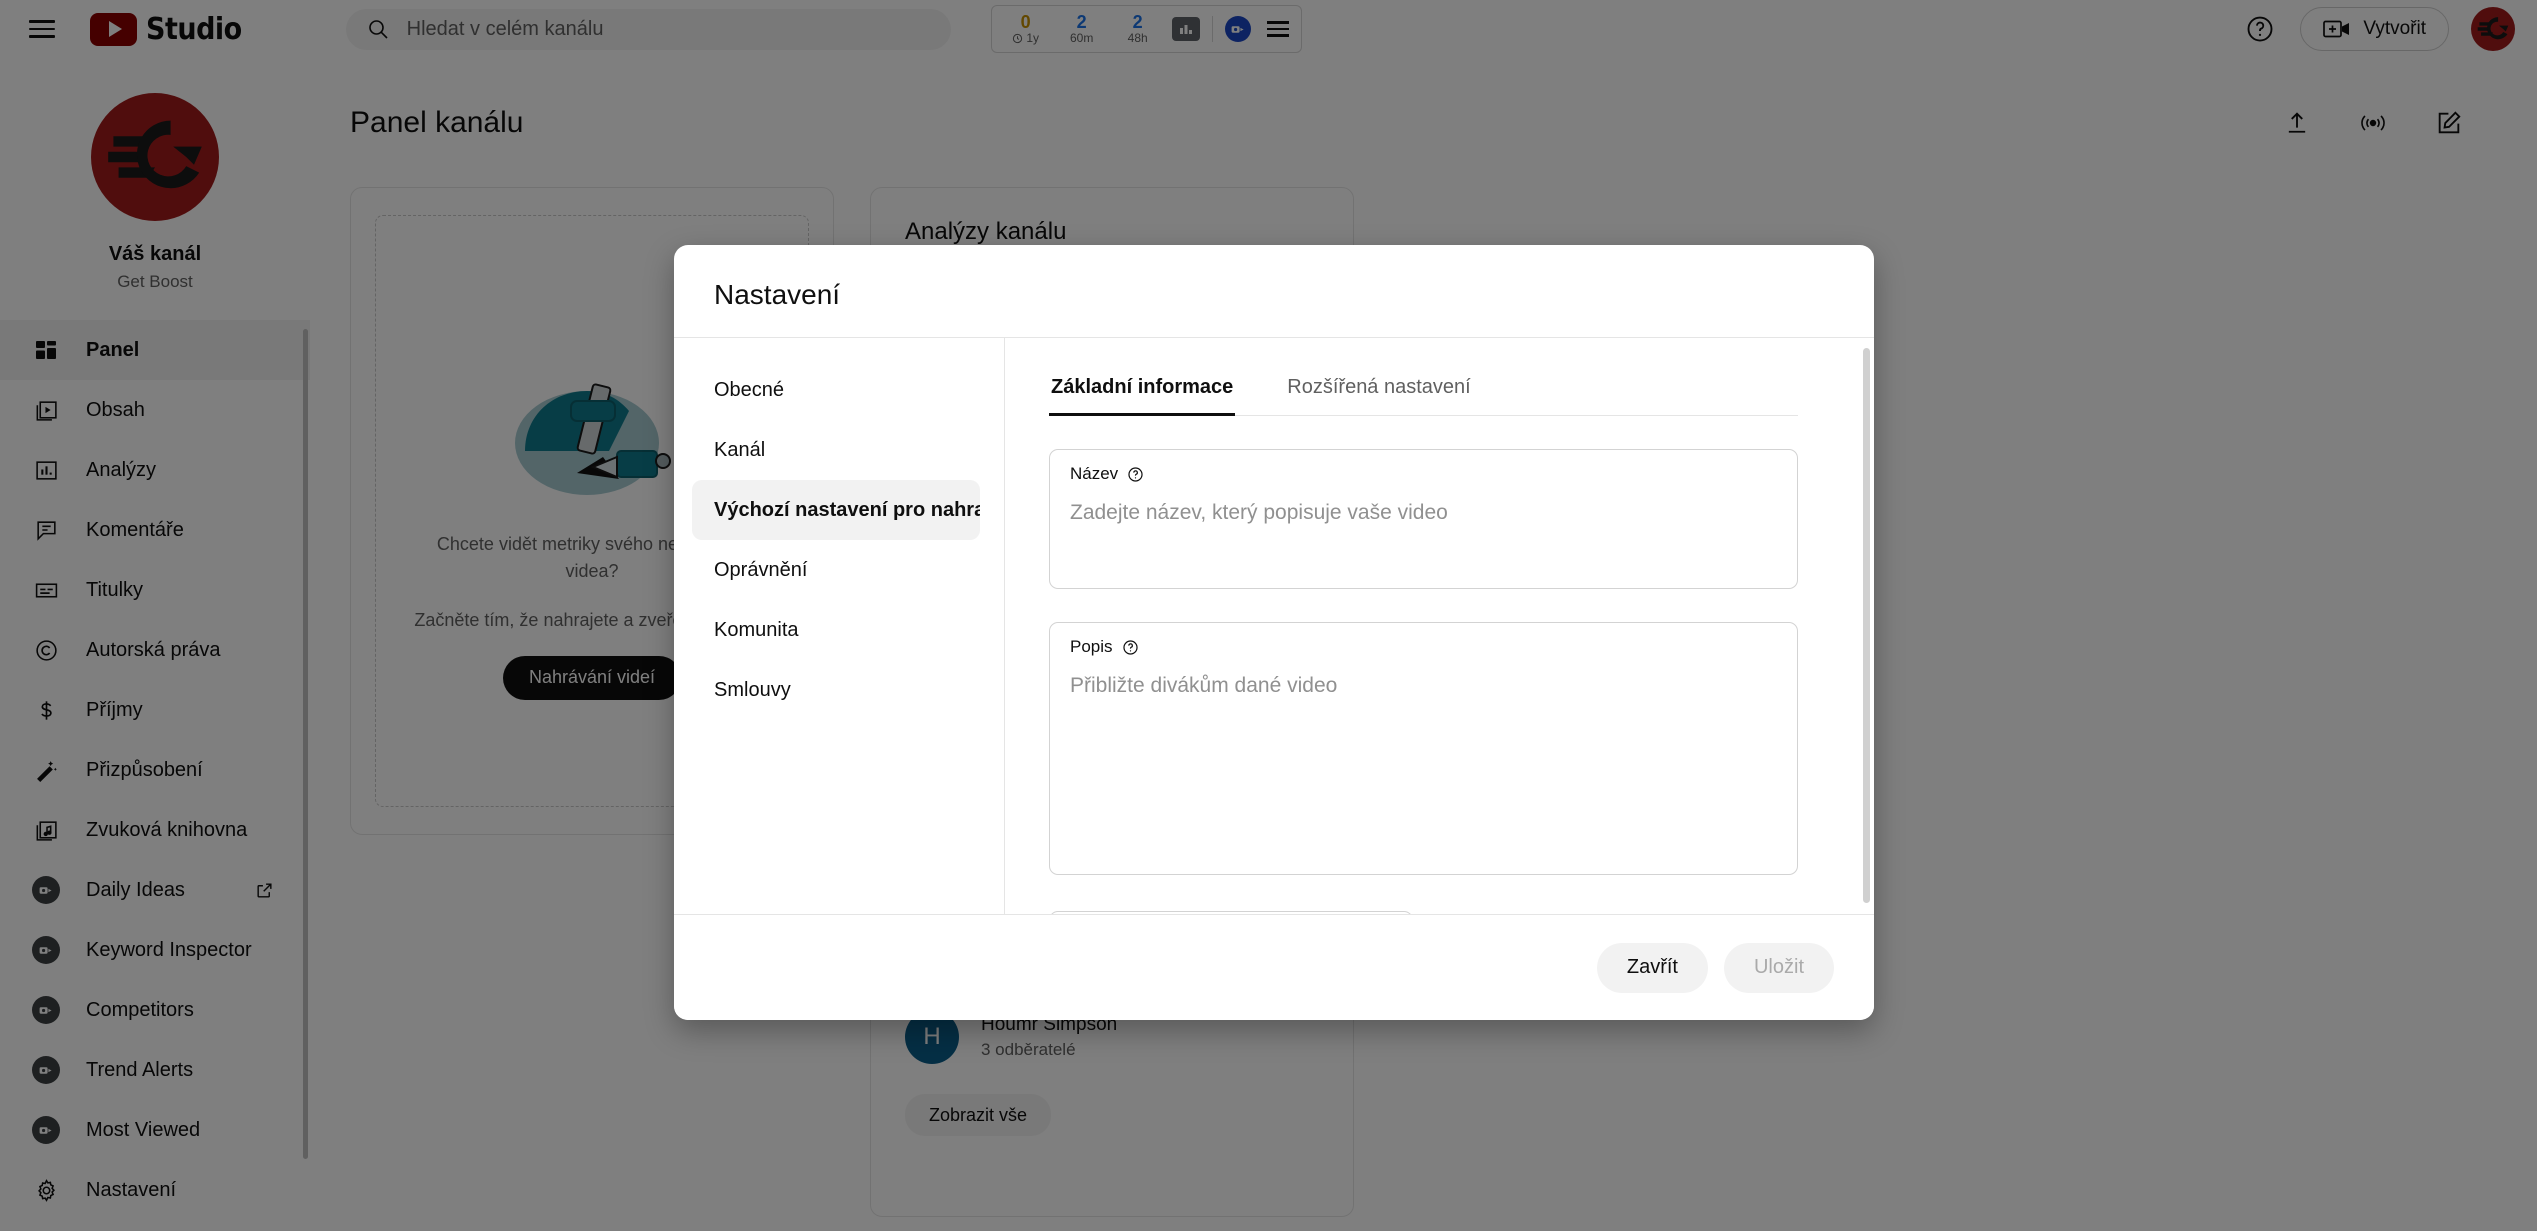 This screenshot has height=1231, width=2537. Describe the element at coordinates (1778, 967) in the screenshot. I see `save-button: Uložit` at that location.